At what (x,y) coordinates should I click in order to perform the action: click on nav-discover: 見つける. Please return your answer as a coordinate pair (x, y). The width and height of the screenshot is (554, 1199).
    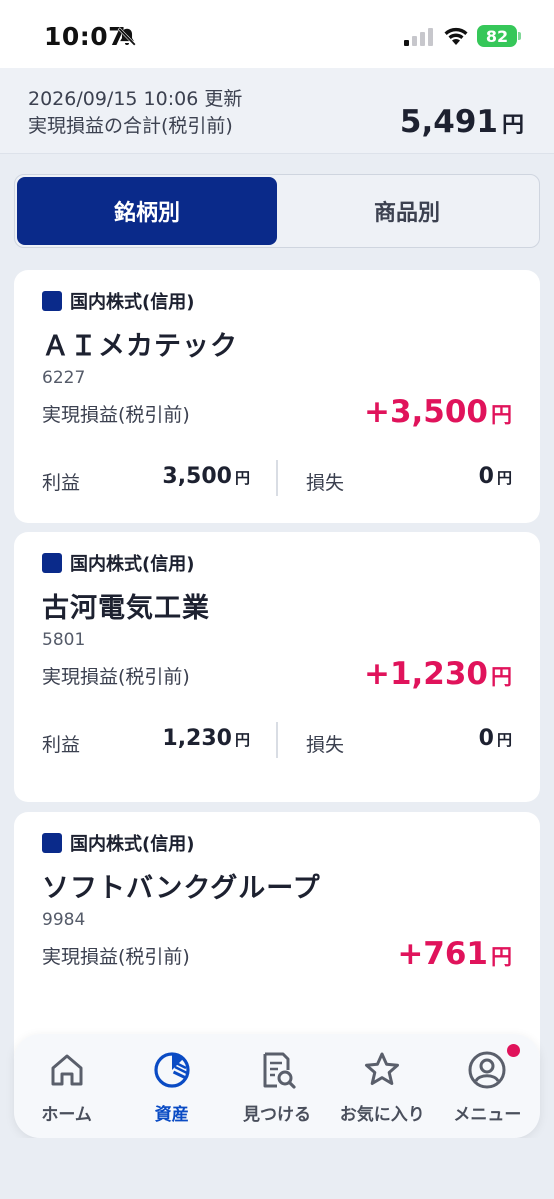
    Looking at the image, I should click on (276, 1086).